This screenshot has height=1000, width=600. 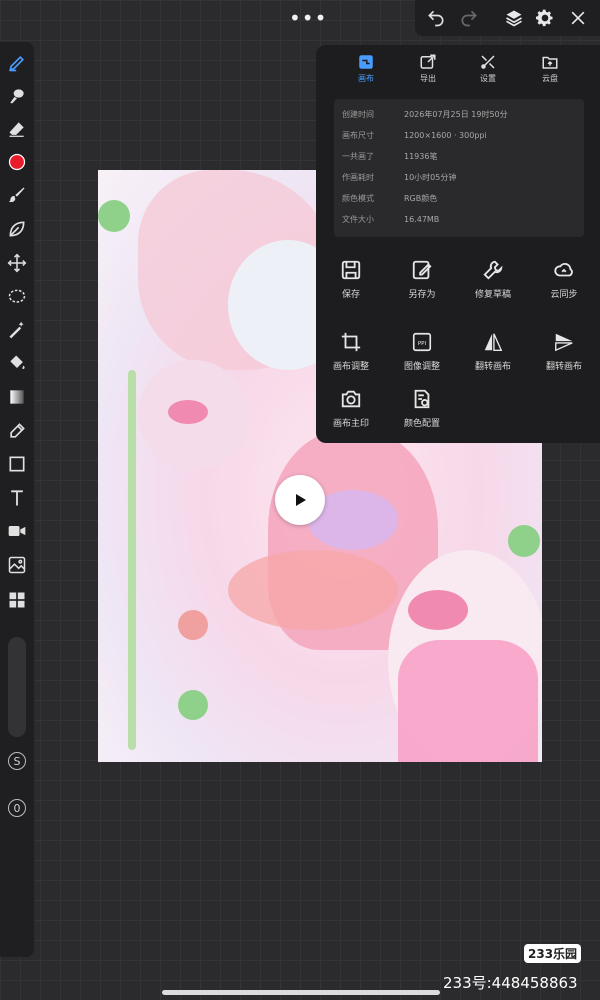 I want to click on info-row-strokes: 一共画了 11936笔, so click(x=462, y=156).